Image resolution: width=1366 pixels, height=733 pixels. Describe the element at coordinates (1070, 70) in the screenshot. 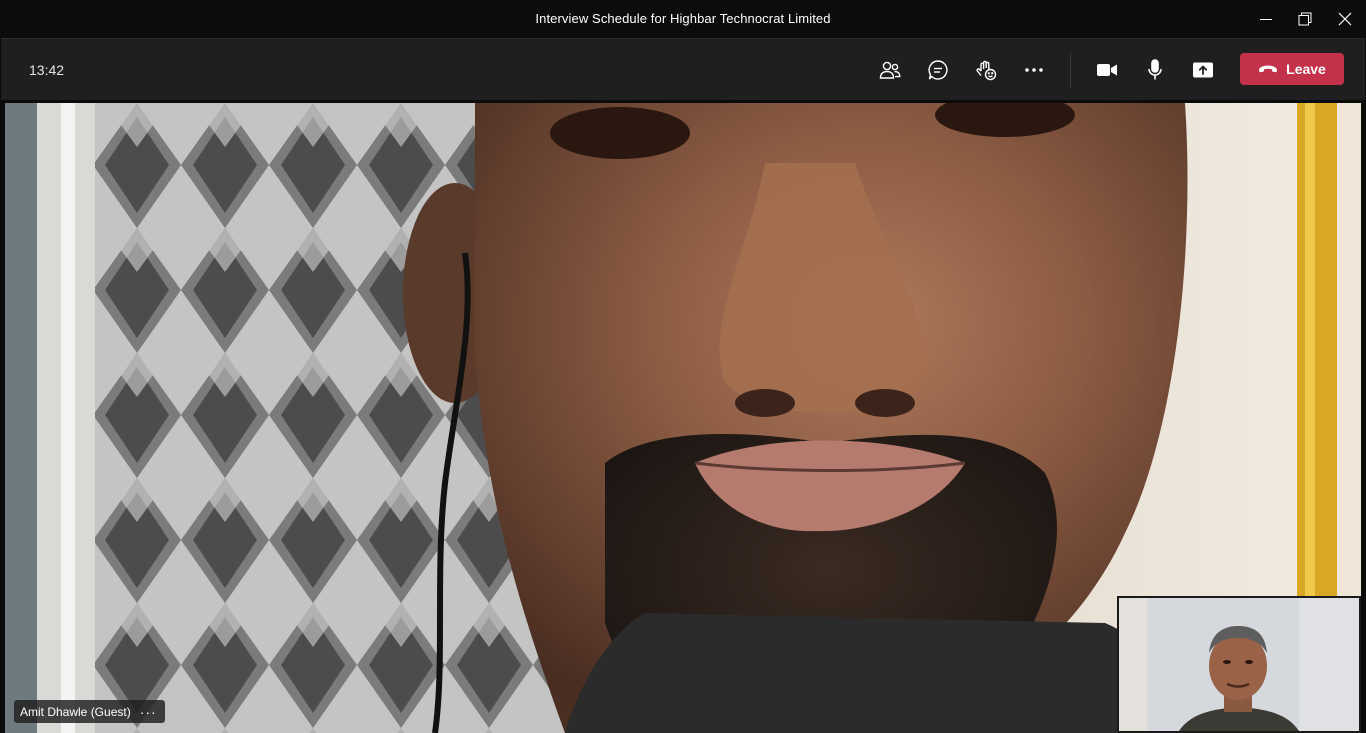

I see `toolbar-divider` at that location.